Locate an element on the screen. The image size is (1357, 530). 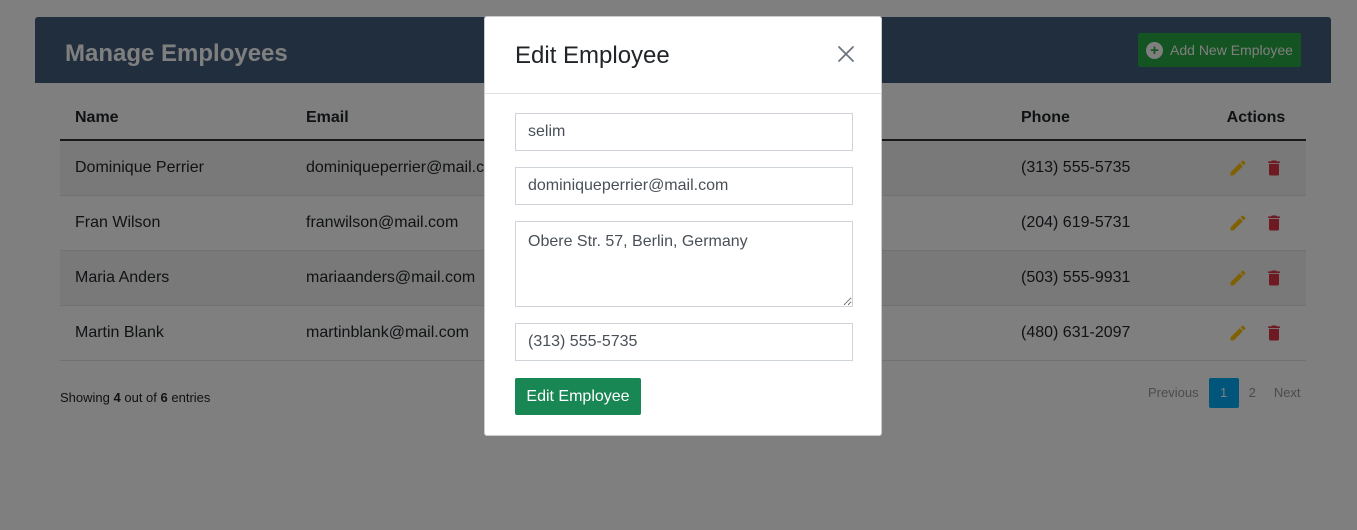
phone-field is located at coordinates (684, 342).